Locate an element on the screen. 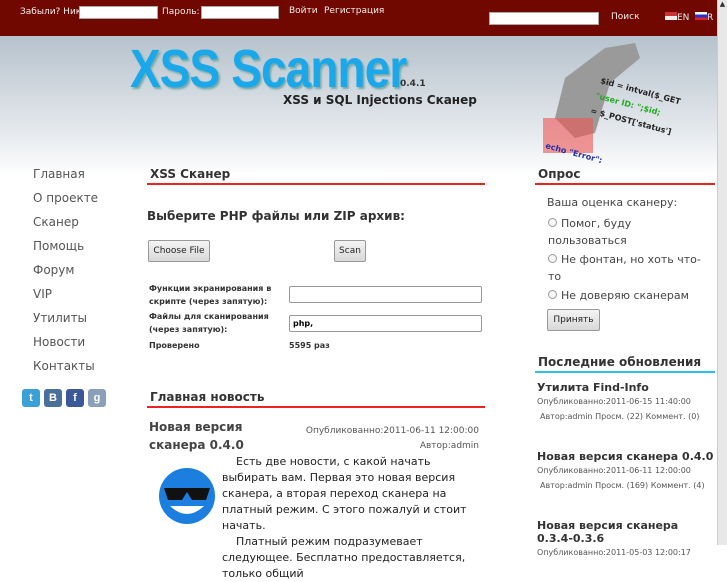 The width and height of the screenshot is (727, 582). register-link: Регистрация is located at coordinates (354, 11).